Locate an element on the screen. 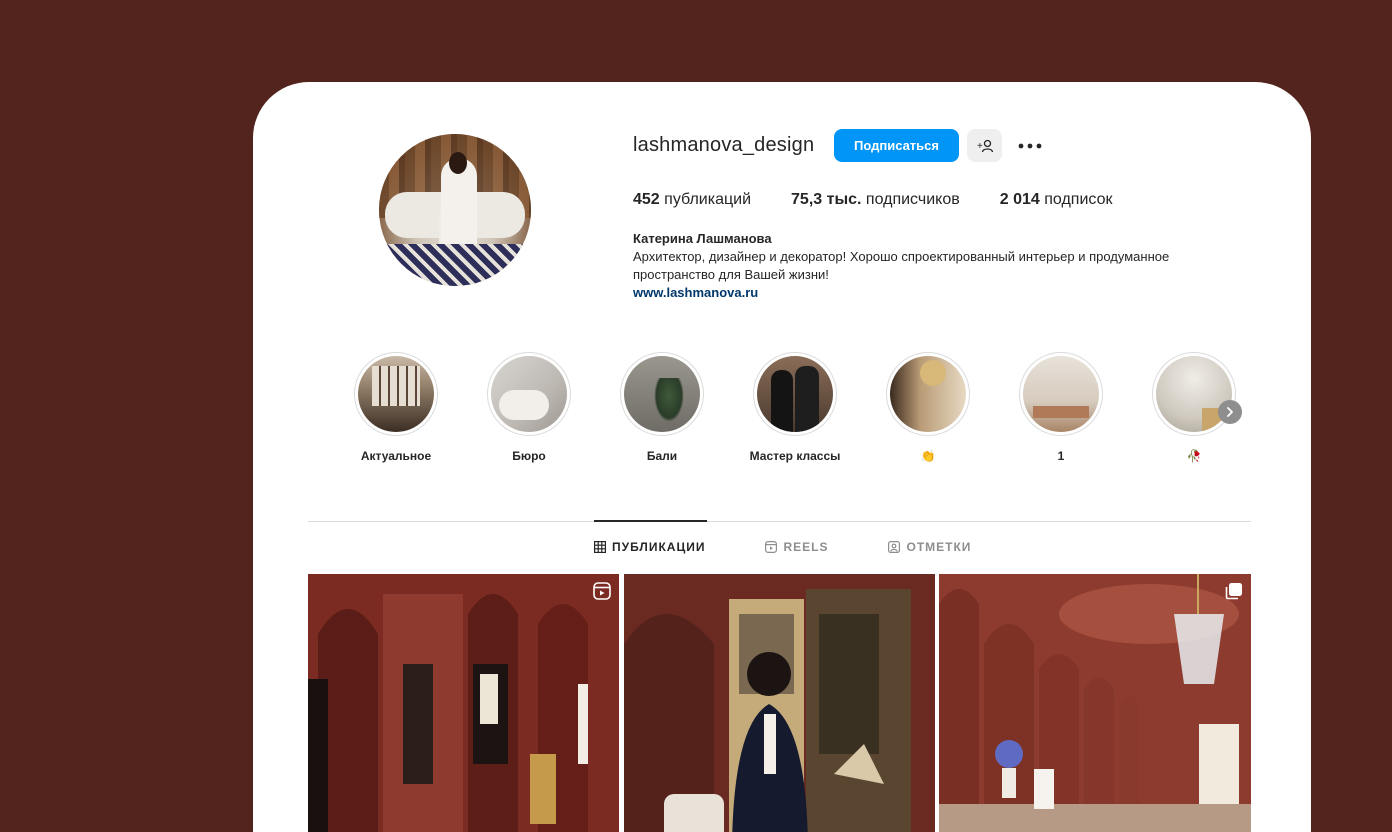  following-label: подписок is located at coordinates (1078, 199).